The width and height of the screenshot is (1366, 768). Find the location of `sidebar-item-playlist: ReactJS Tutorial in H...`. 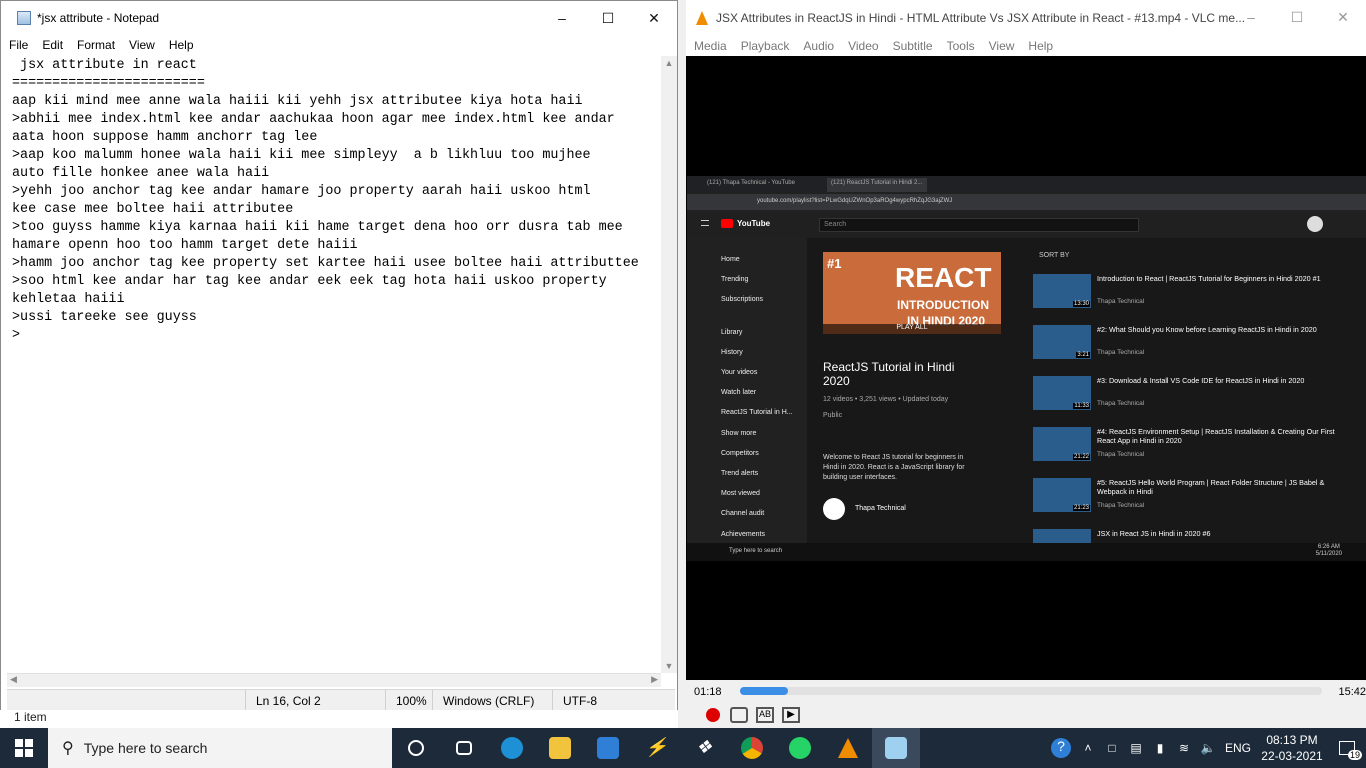

sidebar-item-playlist: ReactJS Tutorial in H... is located at coordinates (764, 413).